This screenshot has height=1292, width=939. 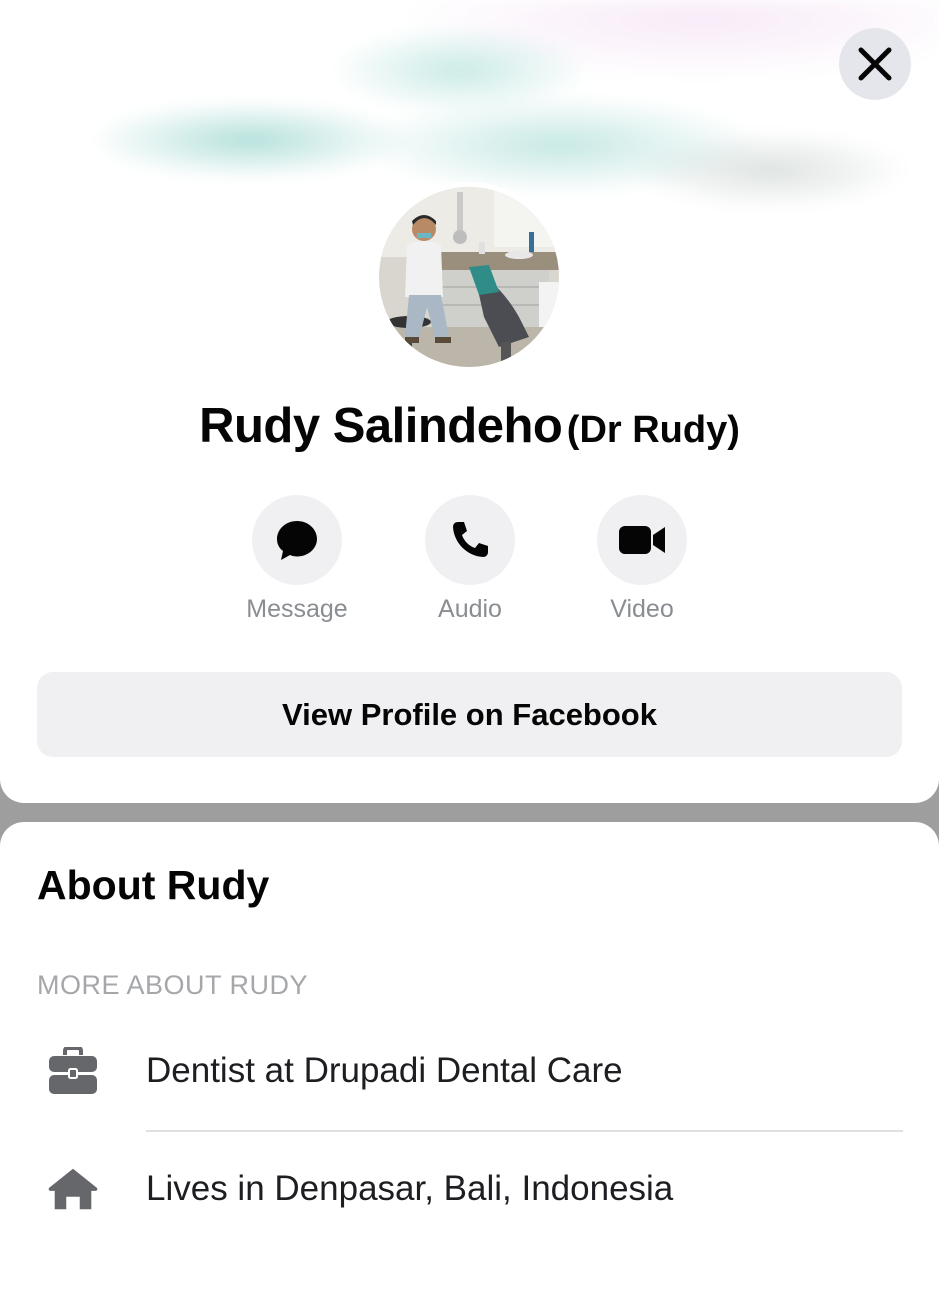 What do you see at coordinates (73, 1189) in the screenshot?
I see `home-icon` at bounding box center [73, 1189].